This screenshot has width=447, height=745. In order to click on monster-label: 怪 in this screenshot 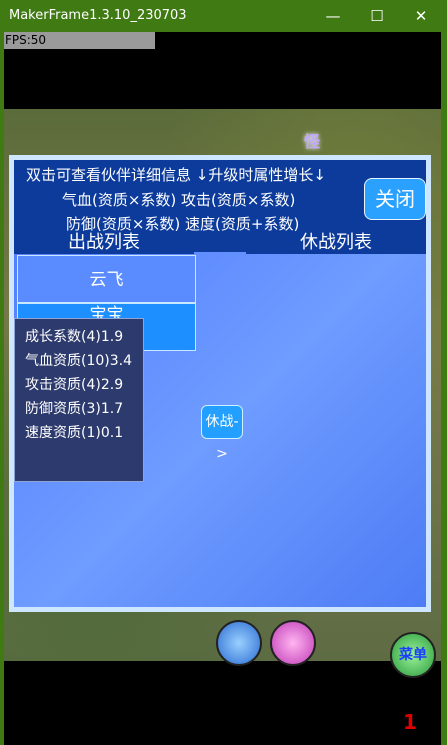, I will do `click(312, 141)`.